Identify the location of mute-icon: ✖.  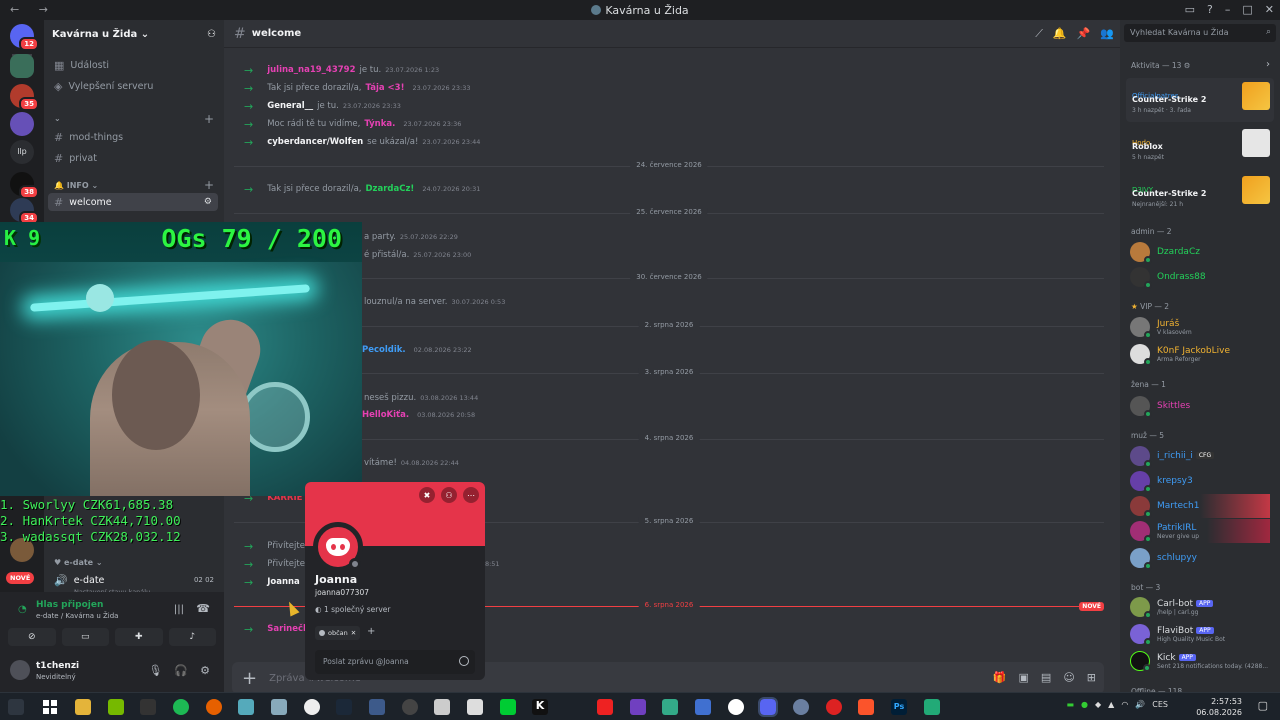
(427, 495).